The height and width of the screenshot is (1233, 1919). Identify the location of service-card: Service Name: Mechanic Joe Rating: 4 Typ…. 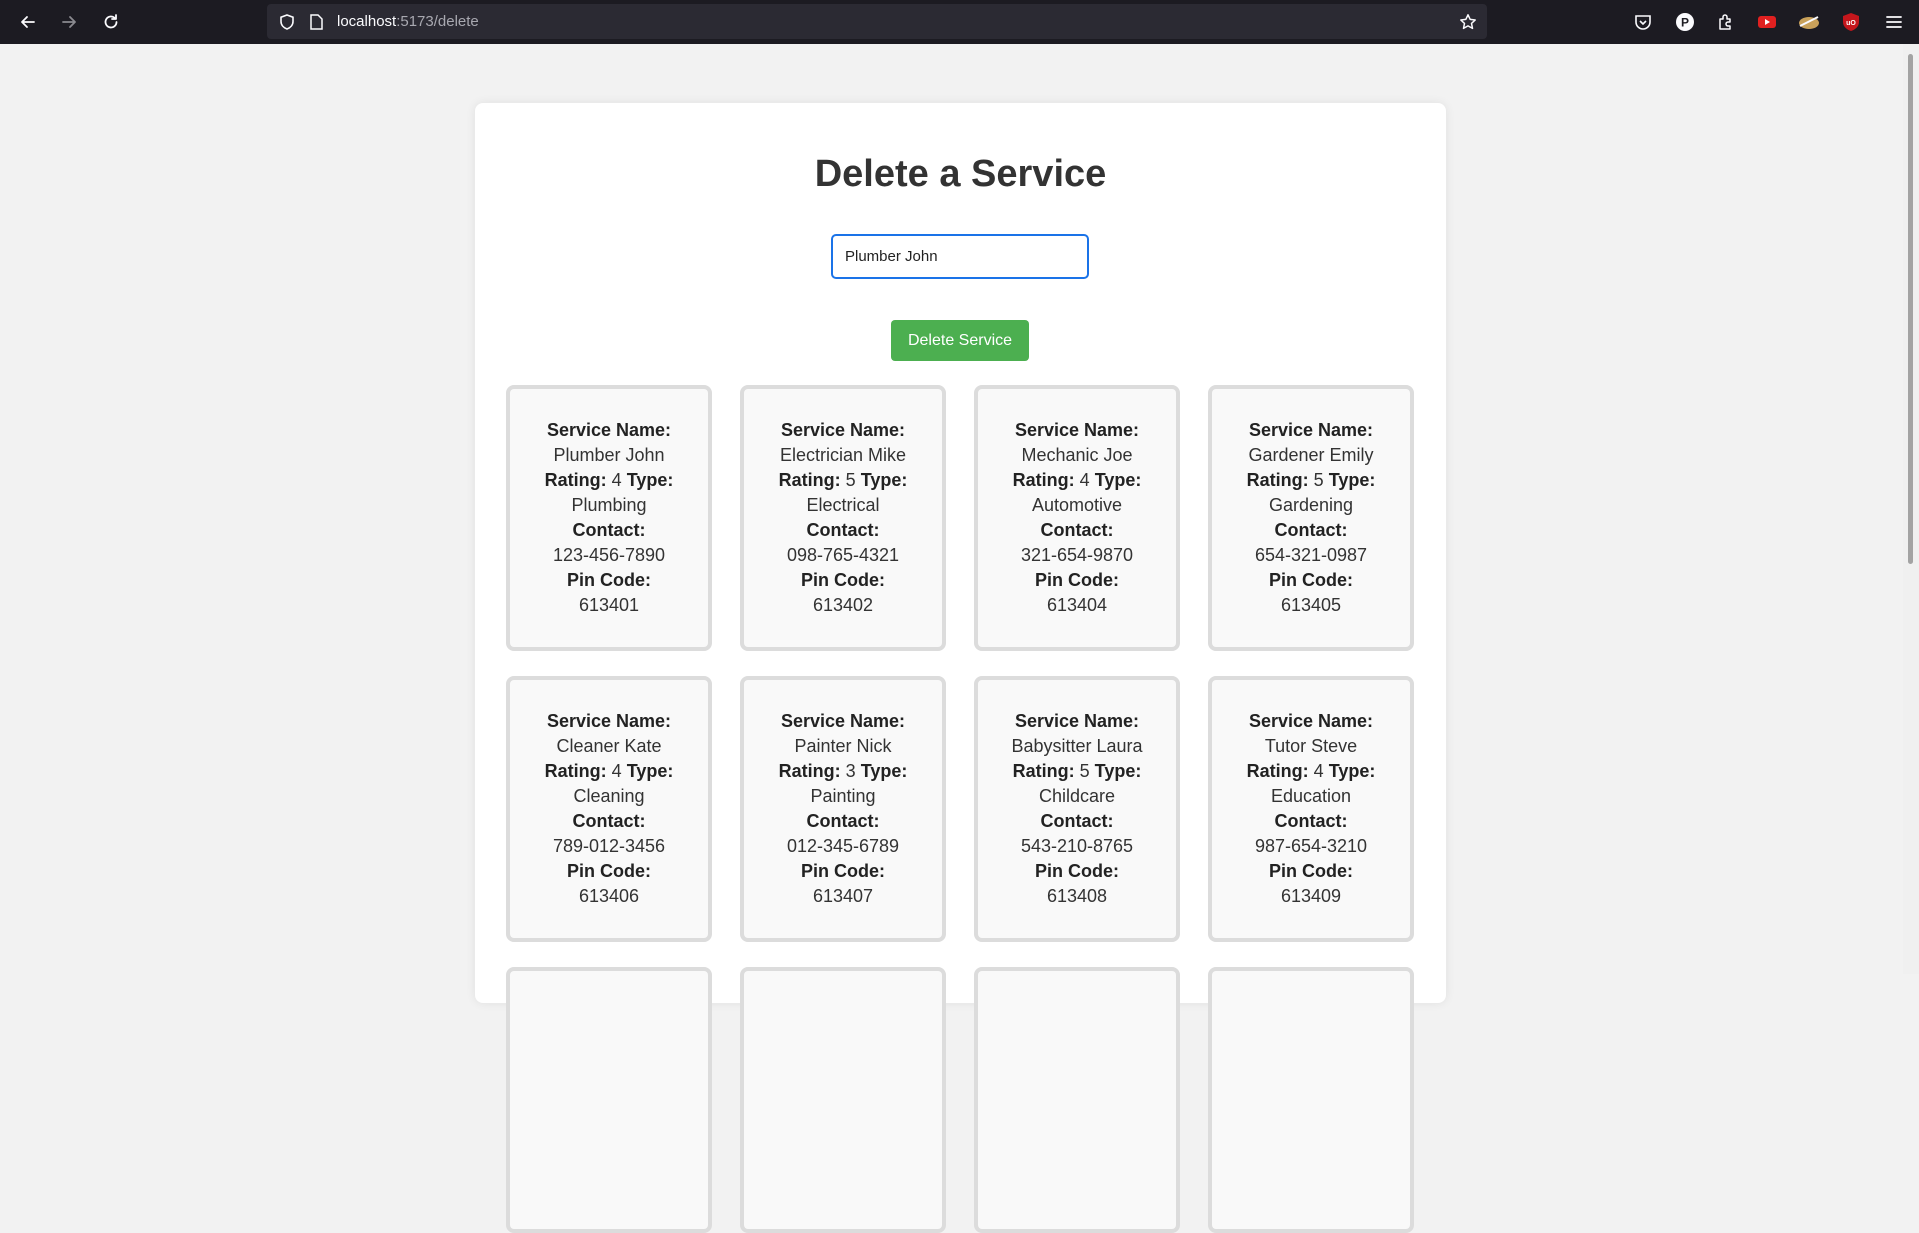
(1077, 518).